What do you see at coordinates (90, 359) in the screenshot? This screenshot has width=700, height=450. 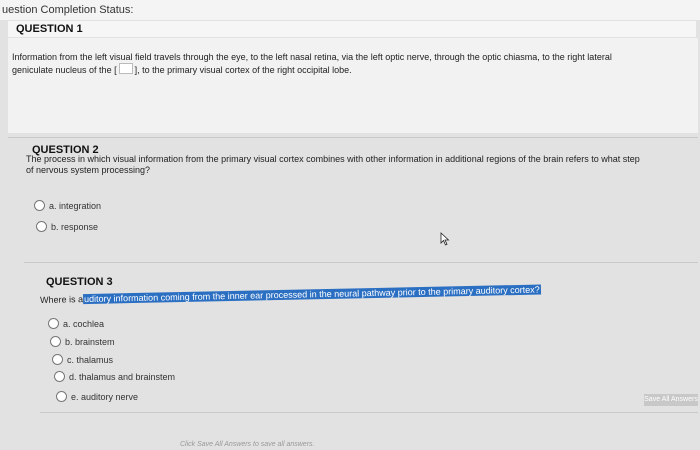 I see `option-label: c. thalamus` at bounding box center [90, 359].